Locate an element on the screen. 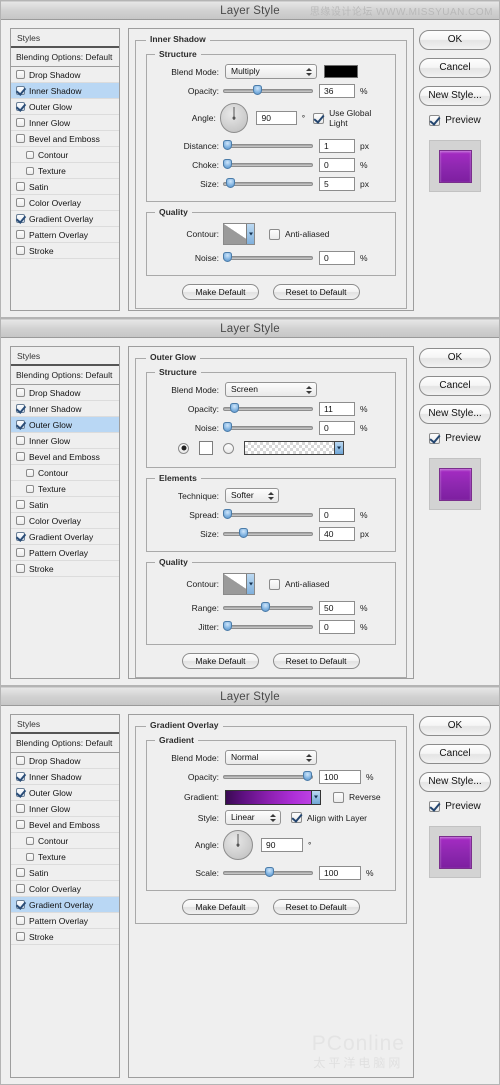 This screenshot has height=1085, width=500. noise-value-input: 0 is located at coordinates (337, 427).